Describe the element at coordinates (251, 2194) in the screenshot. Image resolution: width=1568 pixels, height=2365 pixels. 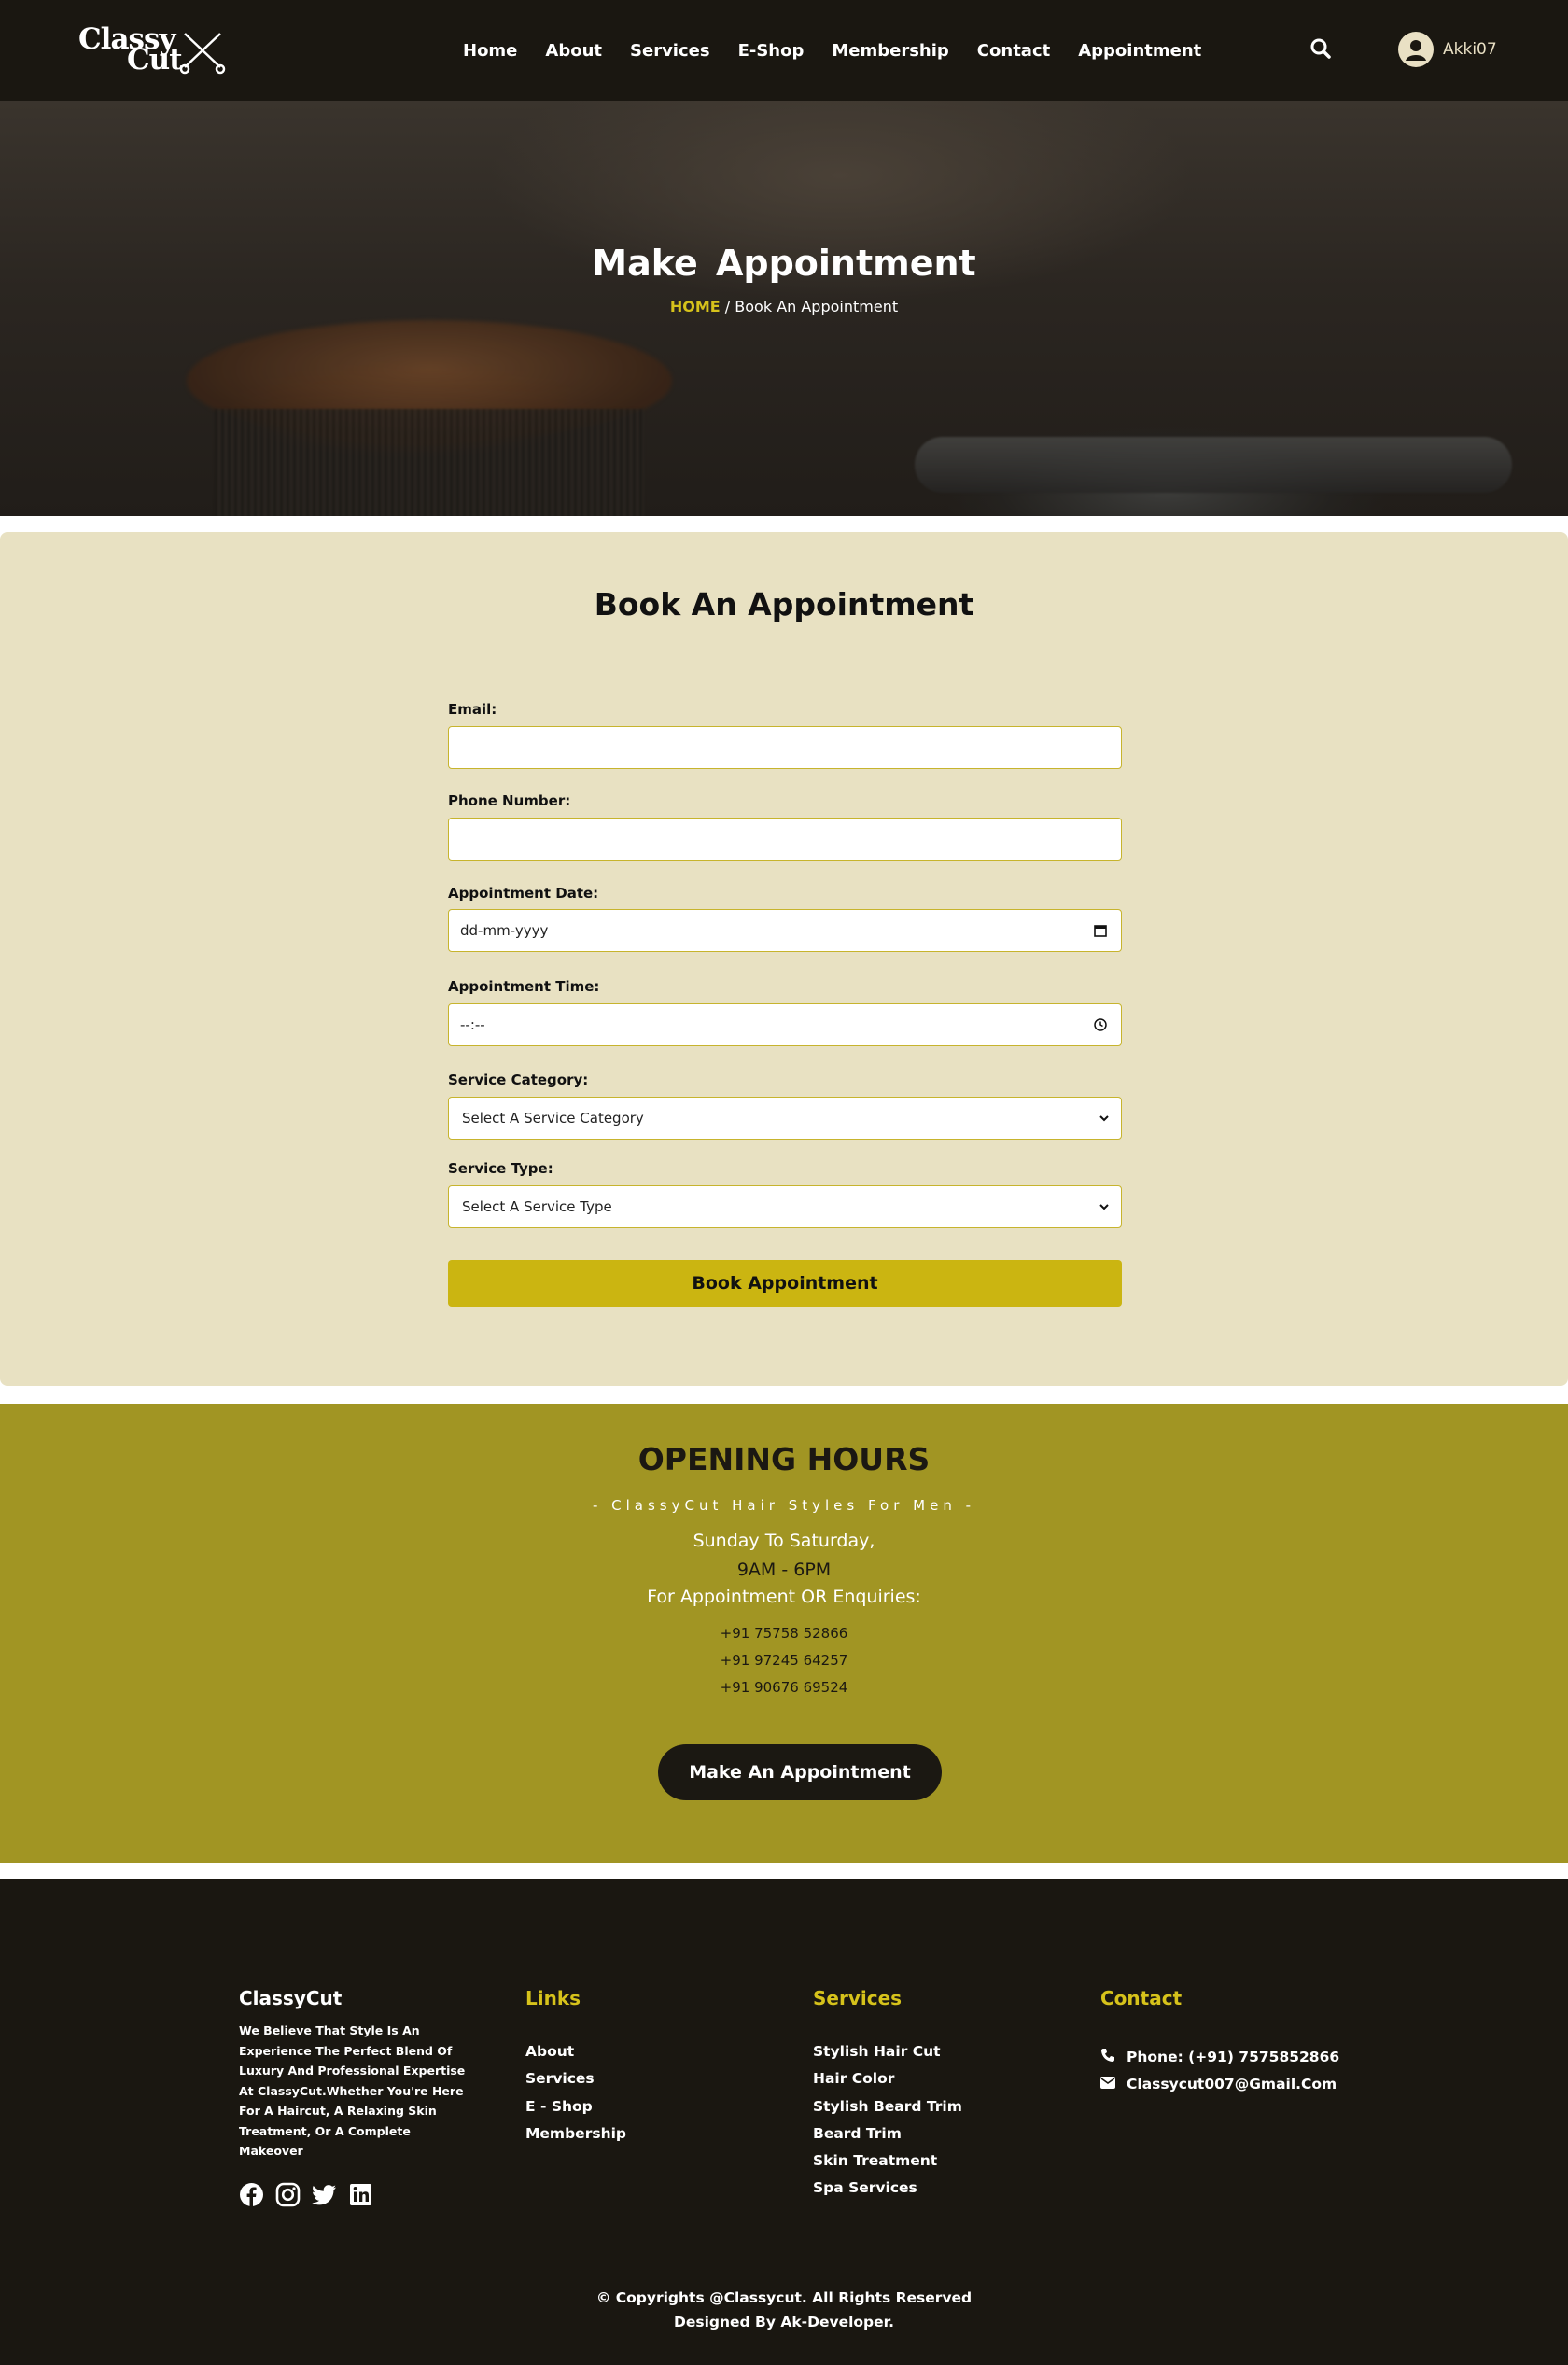
I see `facebook-icon` at that location.